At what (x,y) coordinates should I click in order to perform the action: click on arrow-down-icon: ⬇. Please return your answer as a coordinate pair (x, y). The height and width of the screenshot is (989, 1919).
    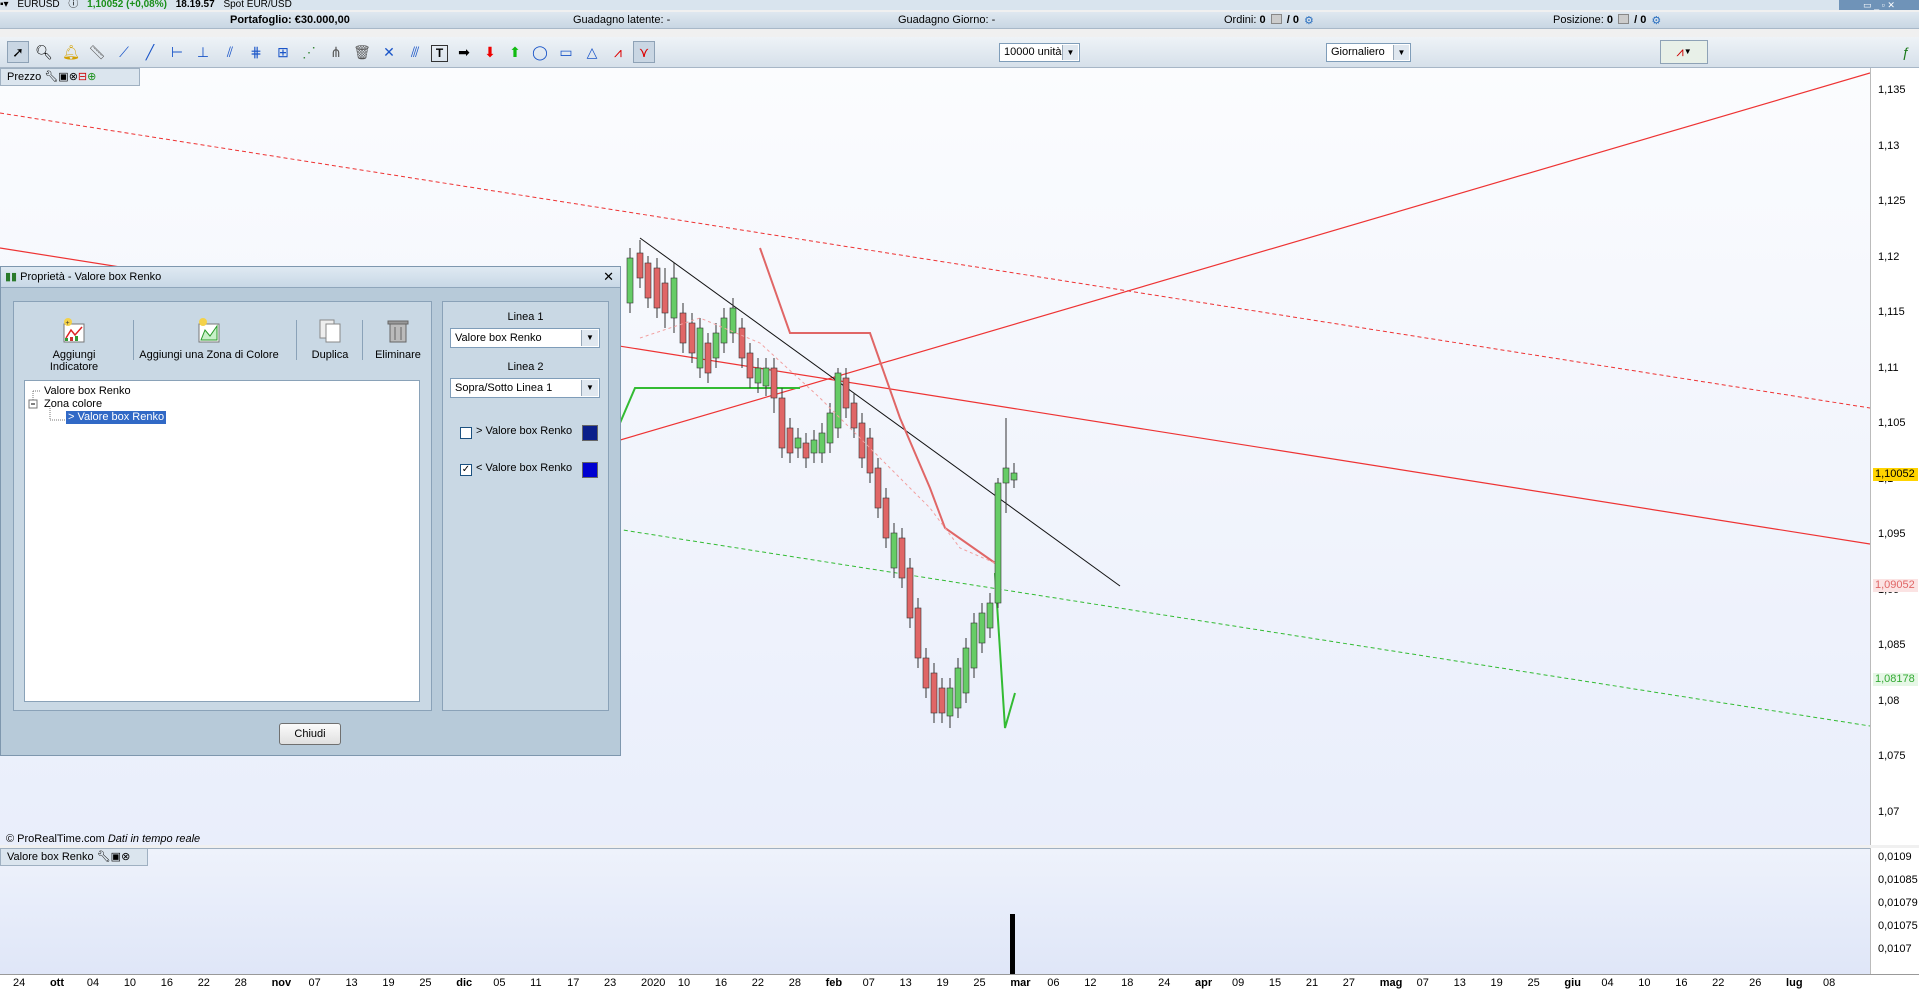
    Looking at the image, I should click on (490, 52).